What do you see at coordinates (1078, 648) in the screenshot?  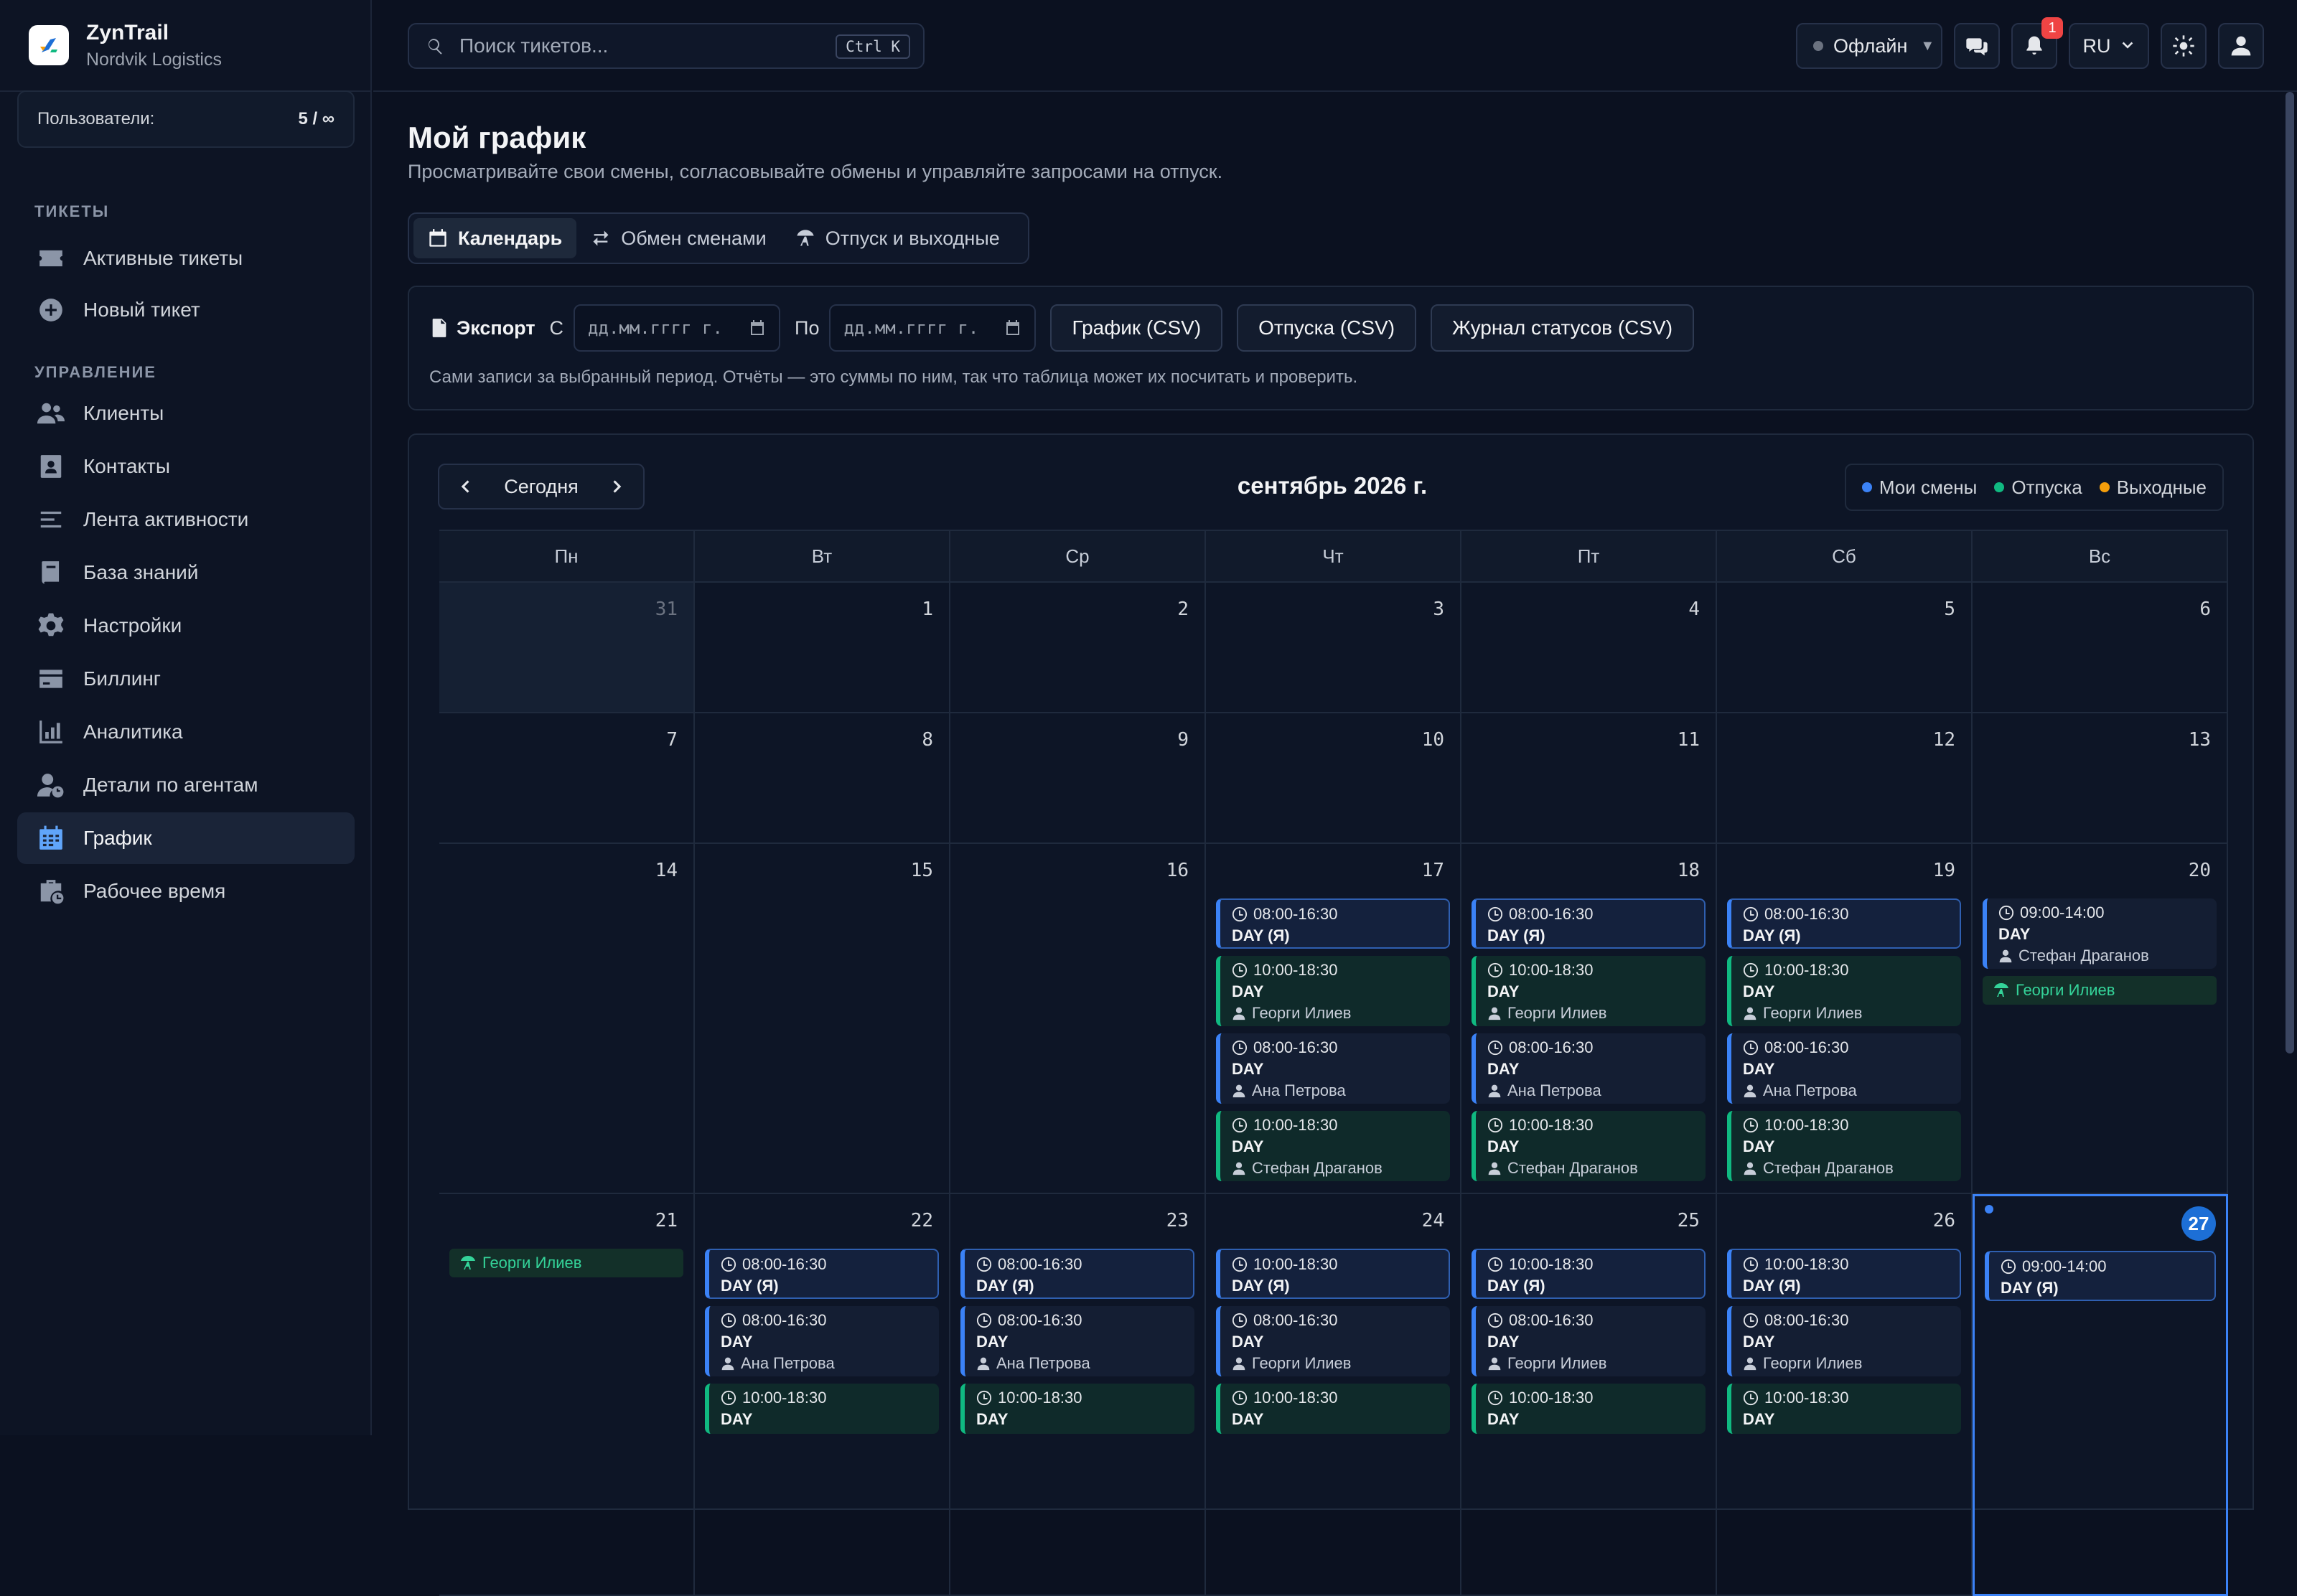 I see `calendar-day-cell: 2` at bounding box center [1078, 648].